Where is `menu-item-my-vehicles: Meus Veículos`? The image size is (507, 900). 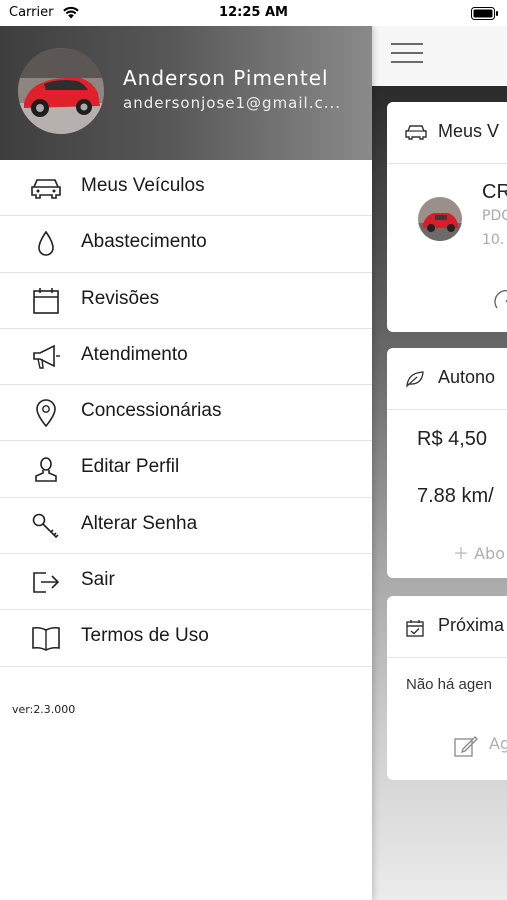 menu-item-my-vehicles: Meus Veículos is located at coordinates (186, 188).